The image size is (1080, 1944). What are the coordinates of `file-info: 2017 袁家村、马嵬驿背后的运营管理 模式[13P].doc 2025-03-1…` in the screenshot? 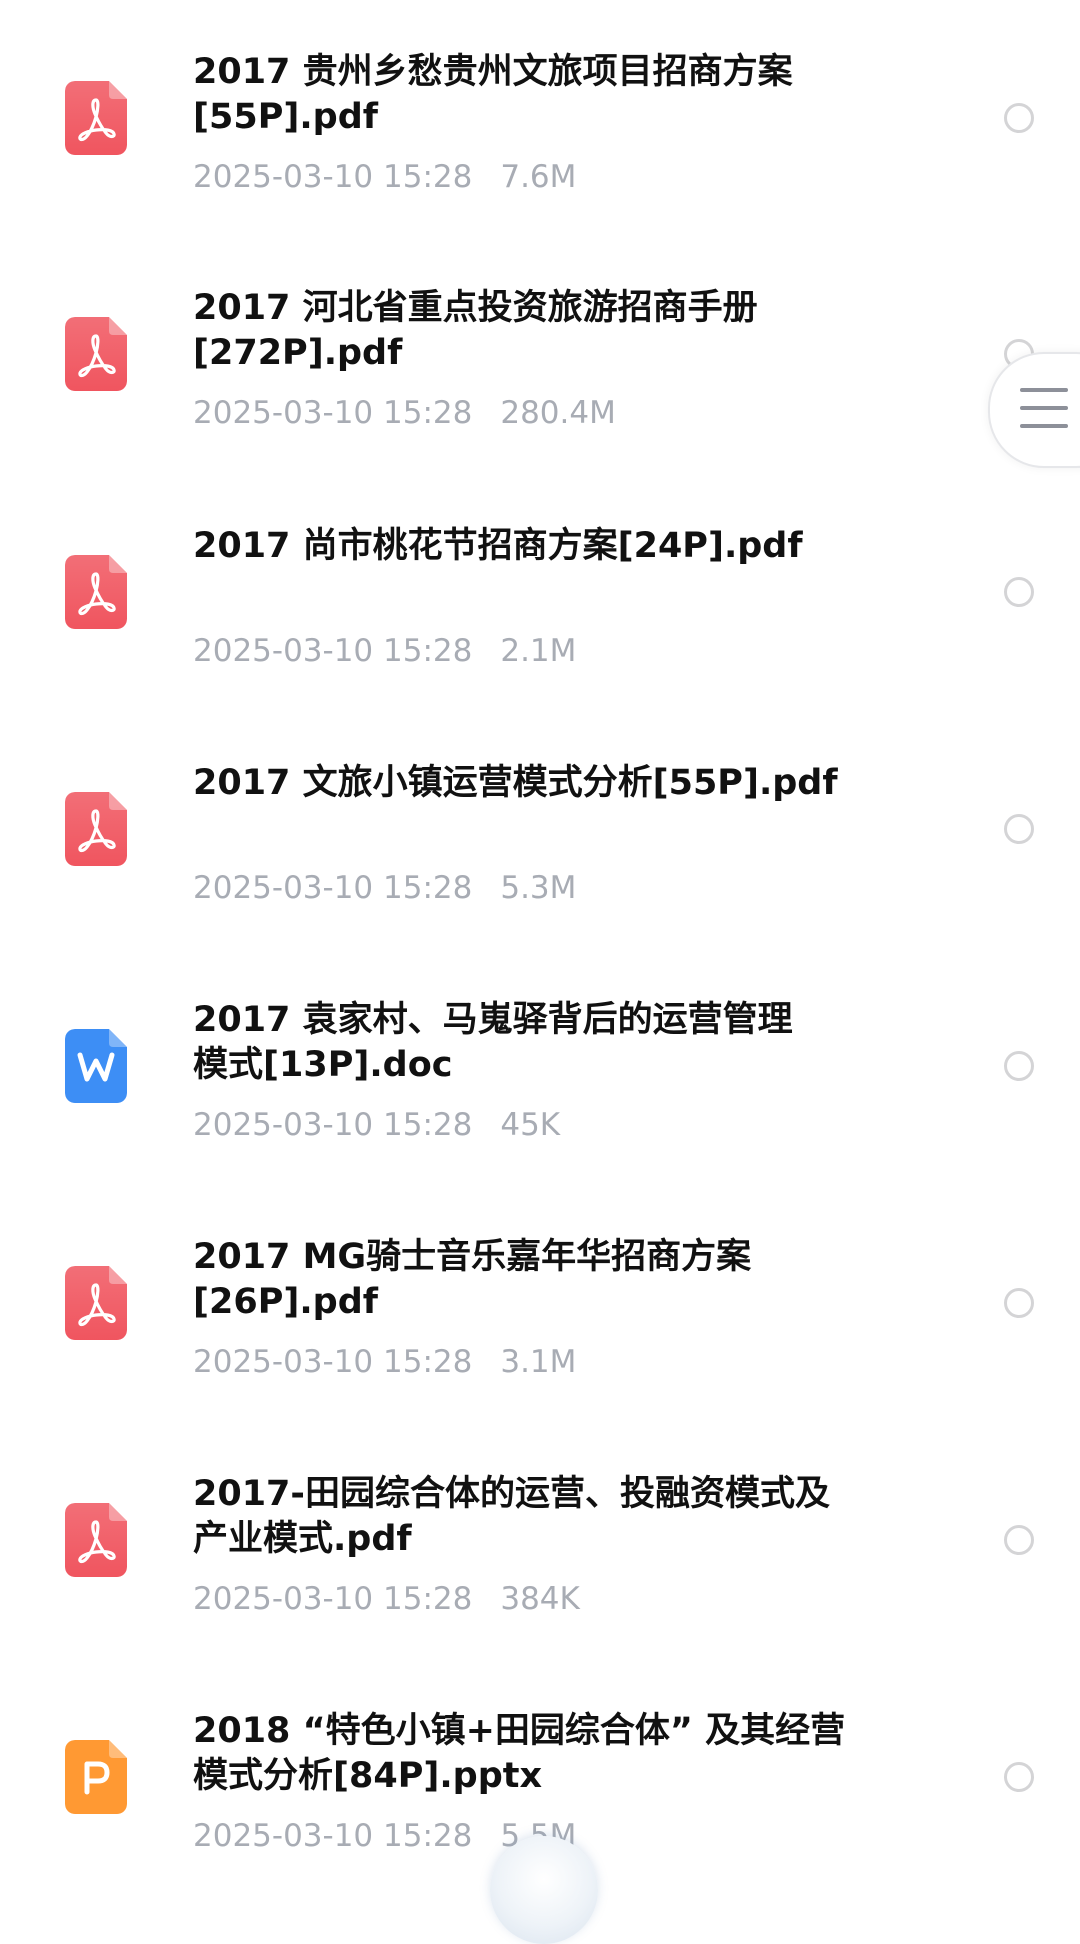 It's located at (553, 1083).